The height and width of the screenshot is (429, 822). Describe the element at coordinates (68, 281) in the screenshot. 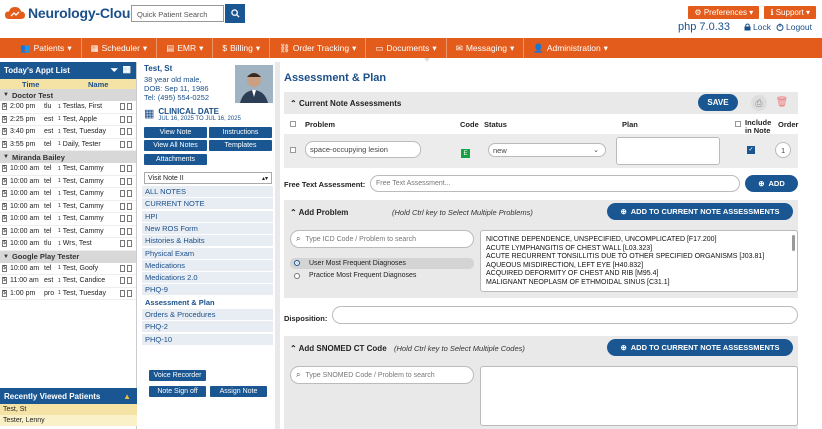

I see `appt-row: $11:00 am est 1 Test, Candice` at that location.